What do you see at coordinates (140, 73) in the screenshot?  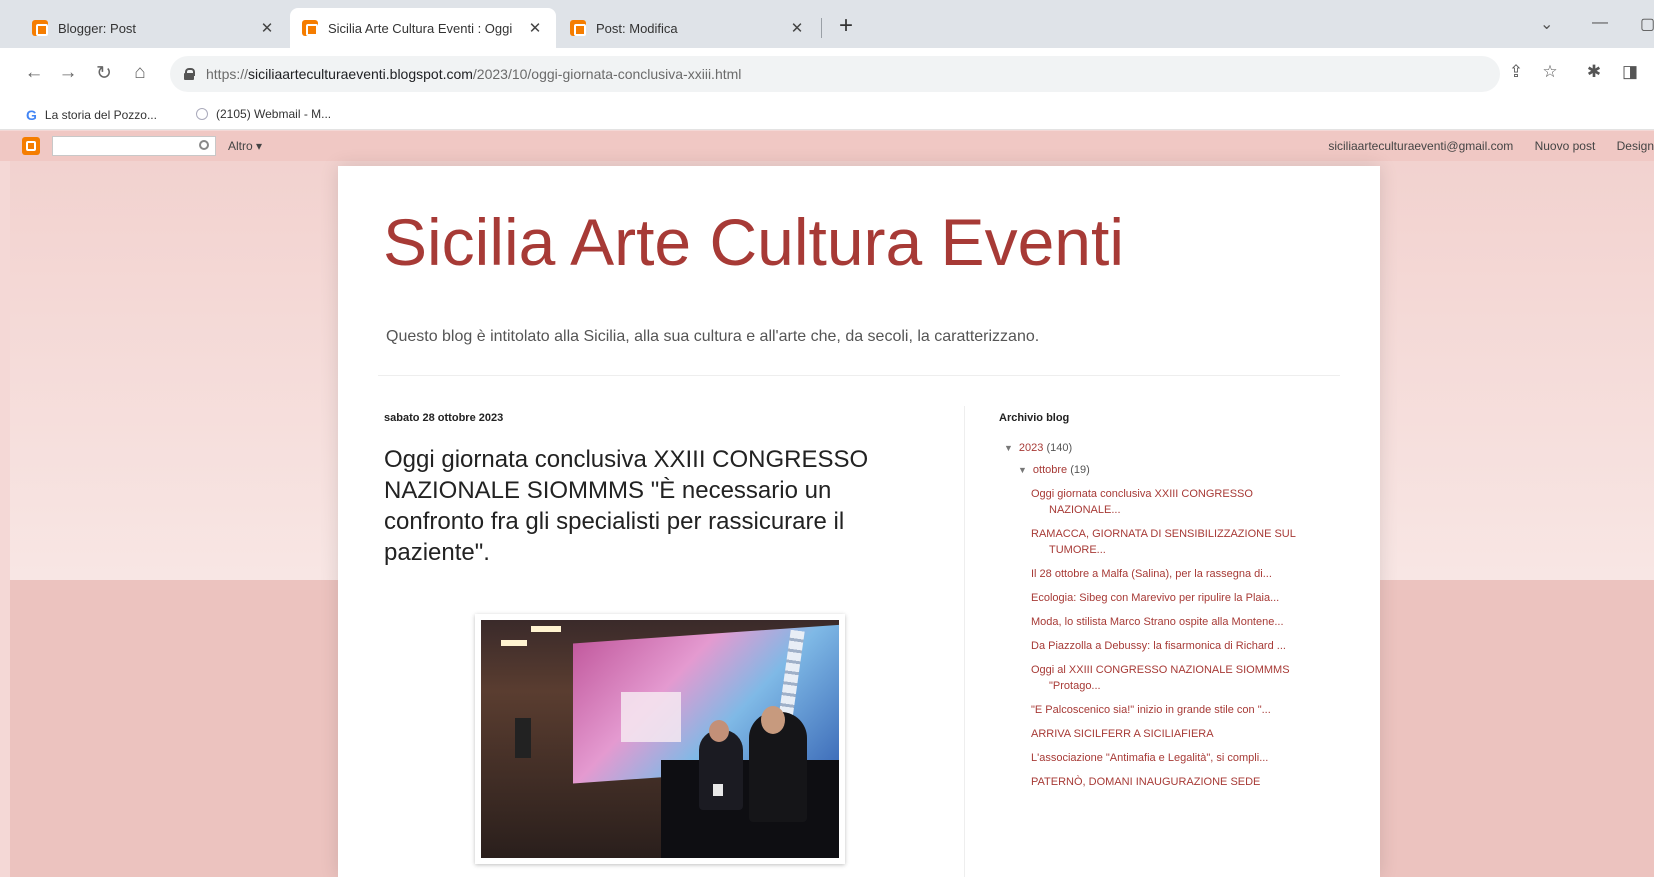 I see `home-icon: ⌂` at bounding box center [140, 73].